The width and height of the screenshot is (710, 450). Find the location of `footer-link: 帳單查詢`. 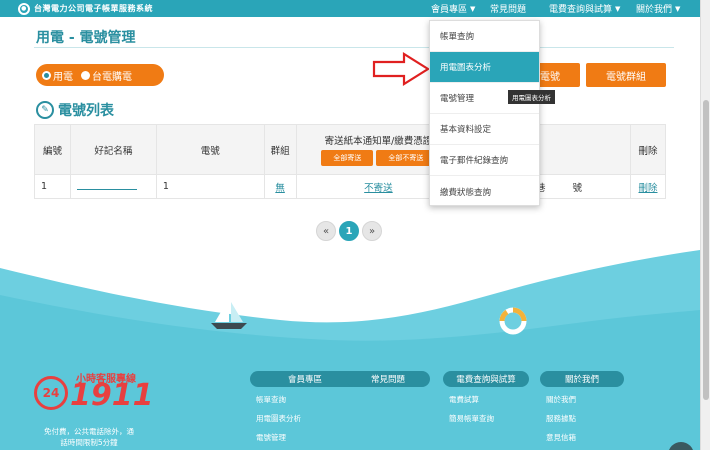

footer-link: 帳單查詢 is located at coordinates (308, 400).